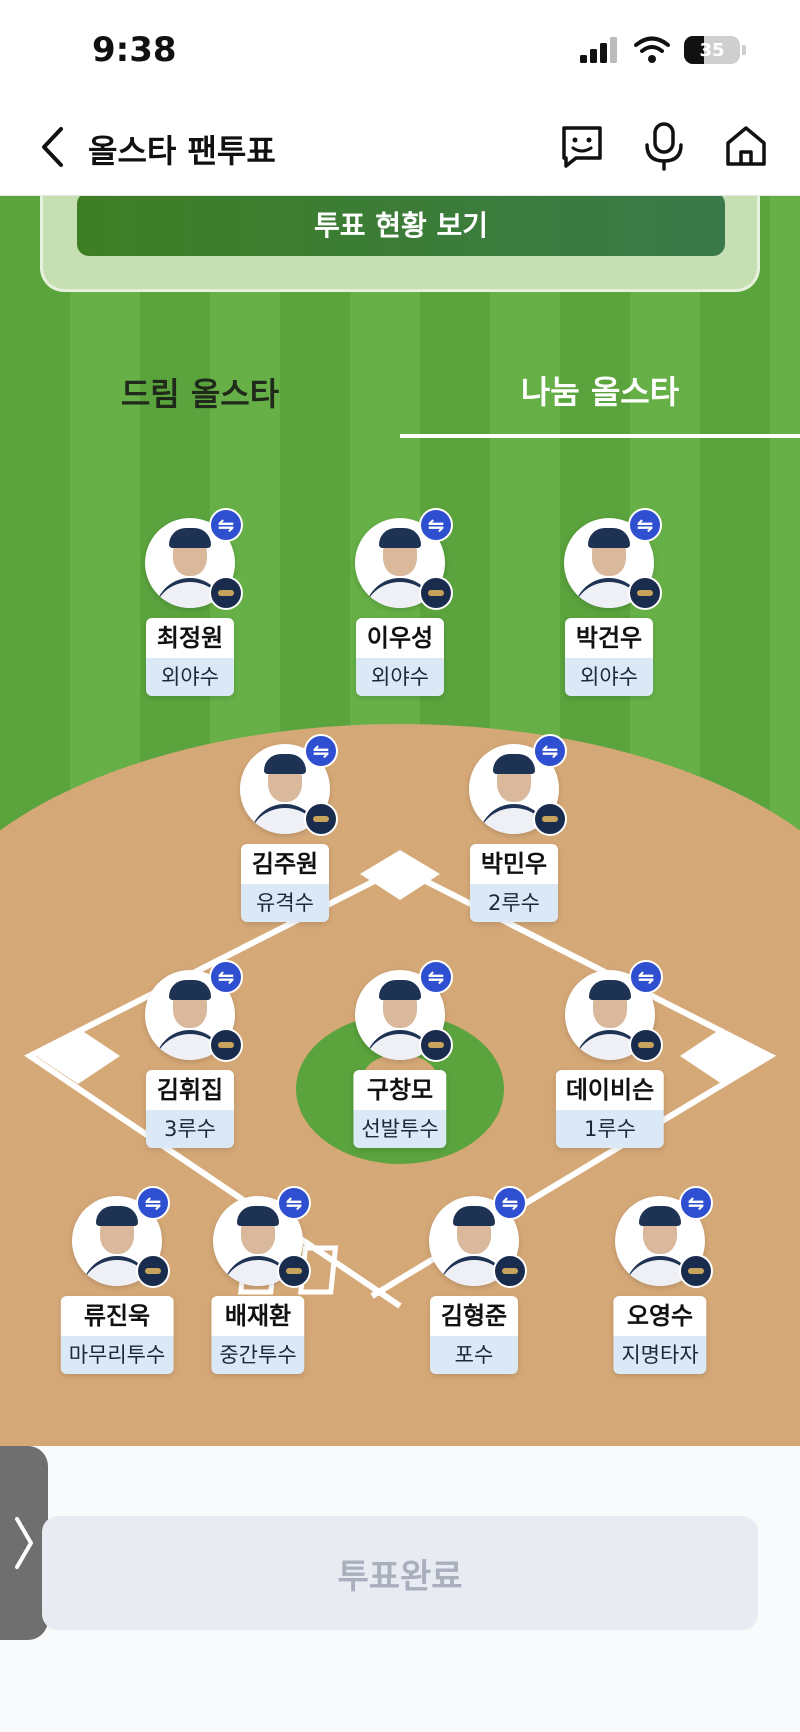 Image resolution: width=800 pixels, height=1732 pixels. I want to click on player-label: 최정원 외야수, so click(190, 657).